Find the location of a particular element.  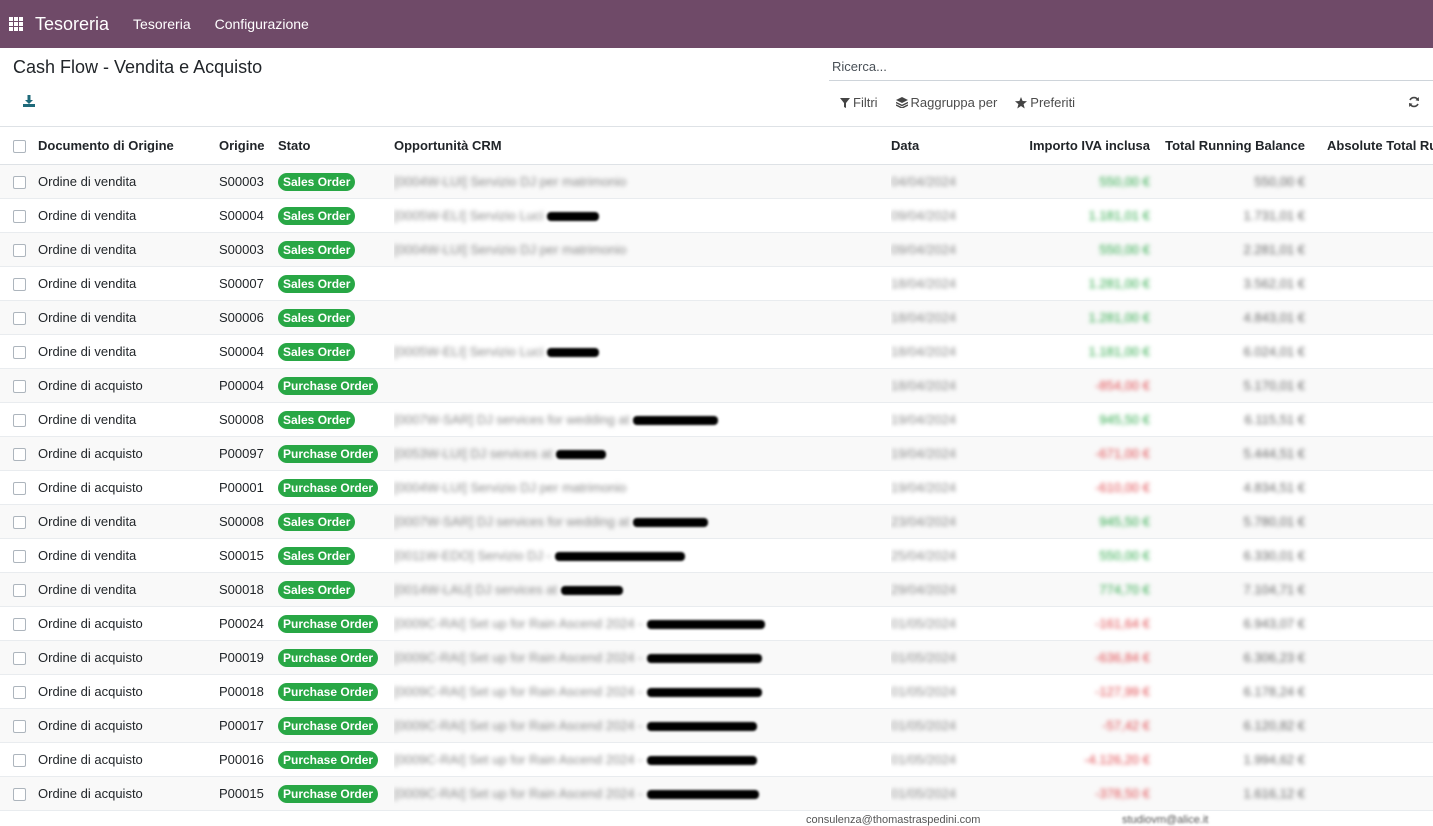

search-input is located at coordinates (1131, 66).